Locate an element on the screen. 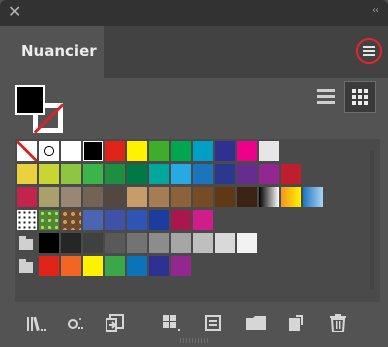 The height and width of the screenshot is (347, 388). panel-tab-row: Nuancier is located at coordinates (194, 52).